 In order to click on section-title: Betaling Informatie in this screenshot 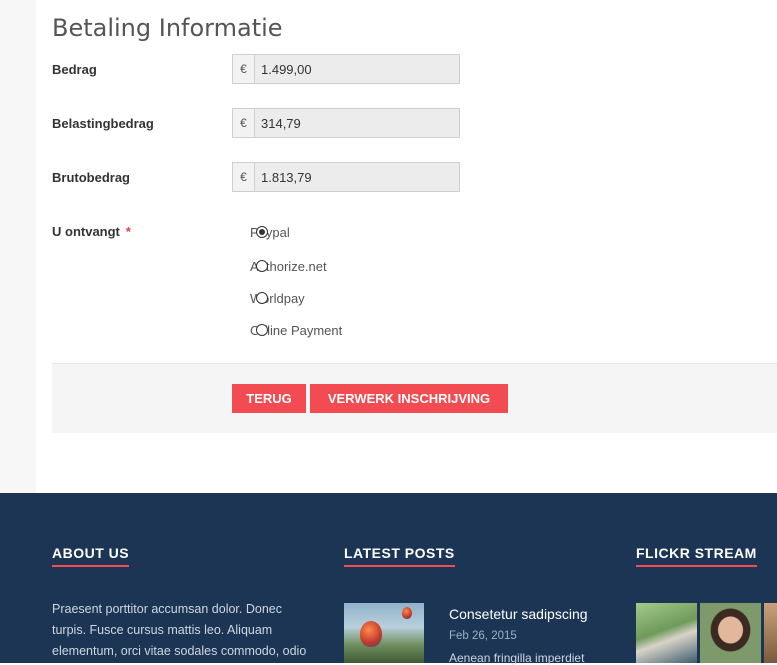, I will do `click(167, 28)`.